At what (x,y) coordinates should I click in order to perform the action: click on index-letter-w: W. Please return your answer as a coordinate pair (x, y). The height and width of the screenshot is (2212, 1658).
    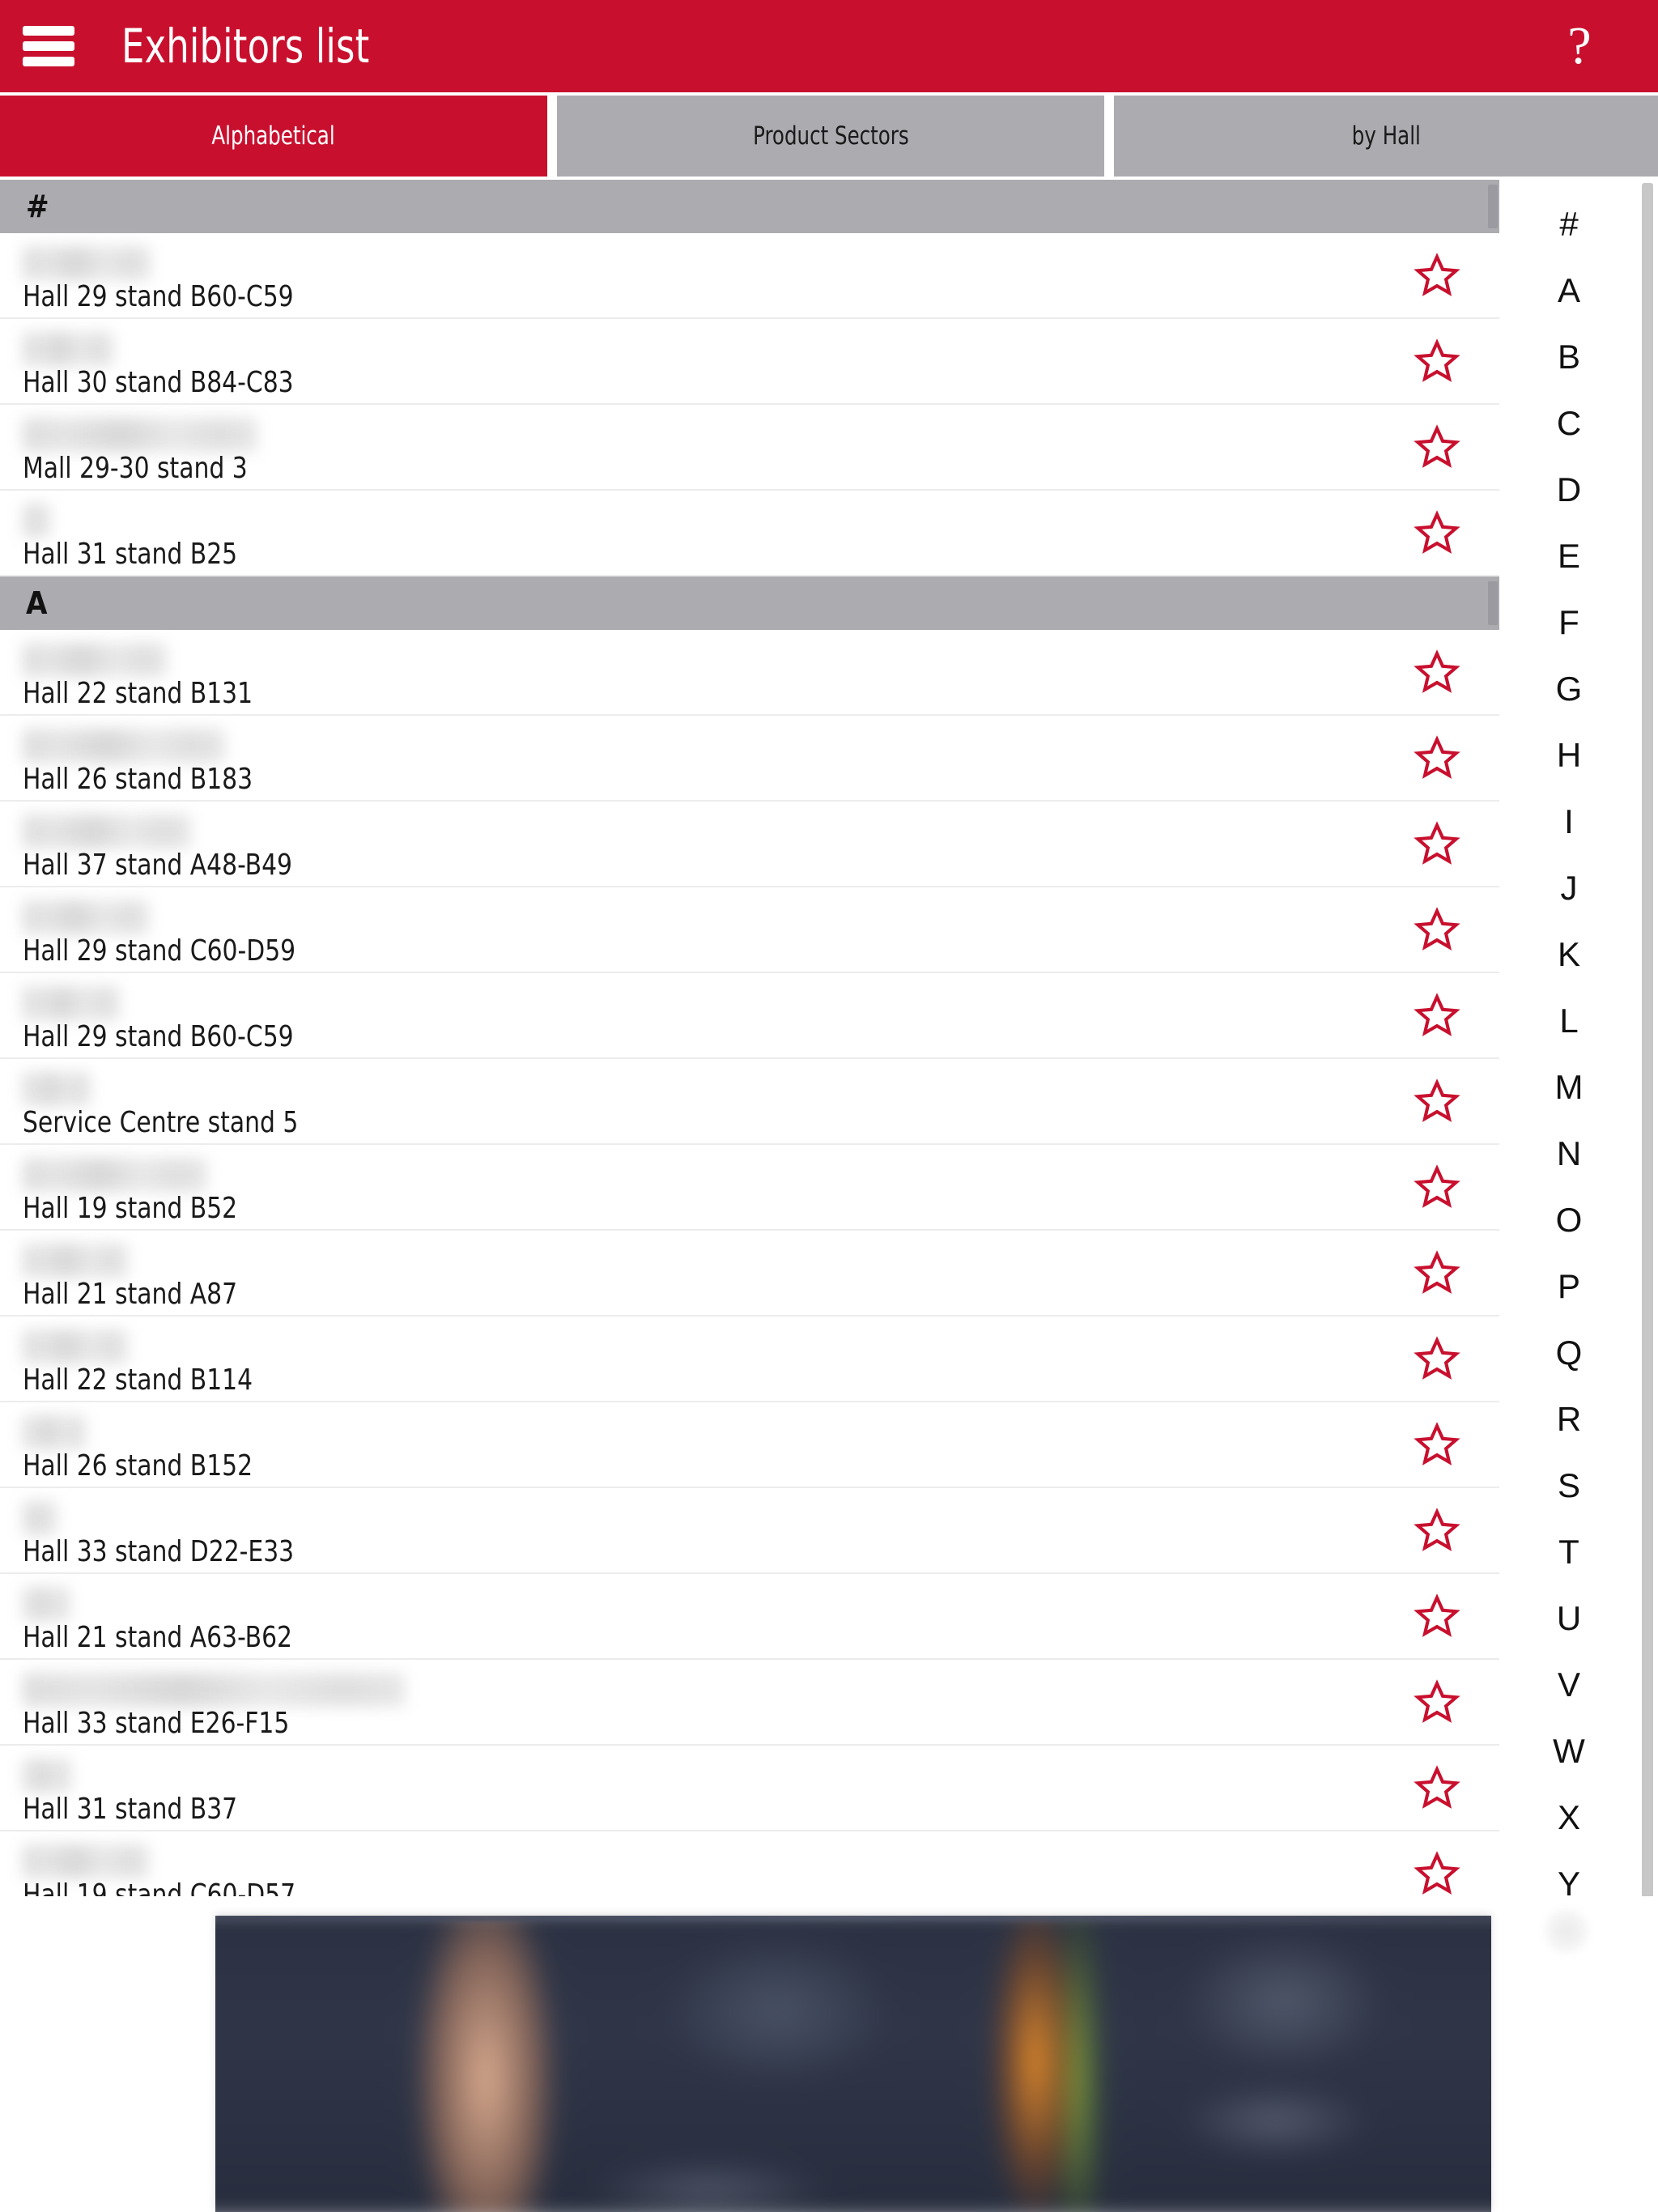
    Looking at the image, I should click on (1569, 1751).